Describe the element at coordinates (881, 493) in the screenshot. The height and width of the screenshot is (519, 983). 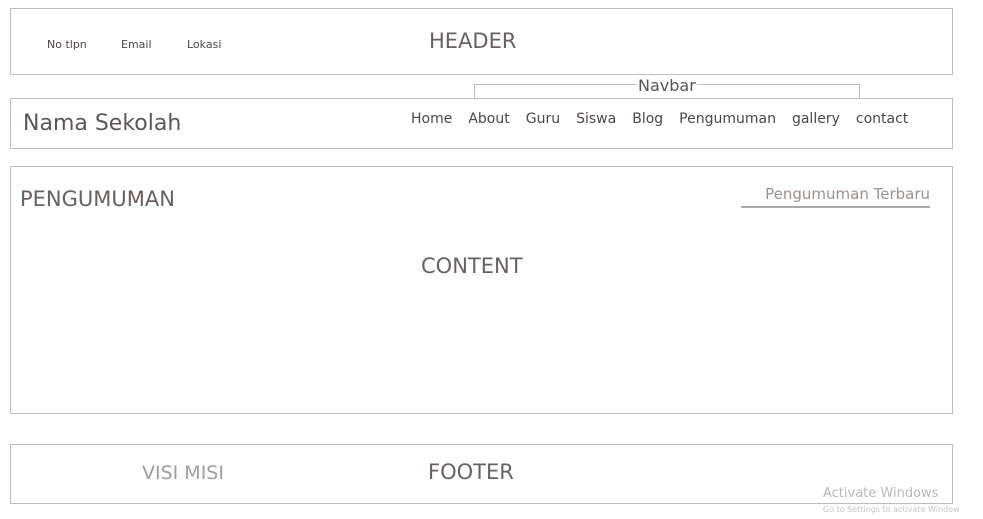
I see `activation-watermark-title: Activate Windows` at that location.